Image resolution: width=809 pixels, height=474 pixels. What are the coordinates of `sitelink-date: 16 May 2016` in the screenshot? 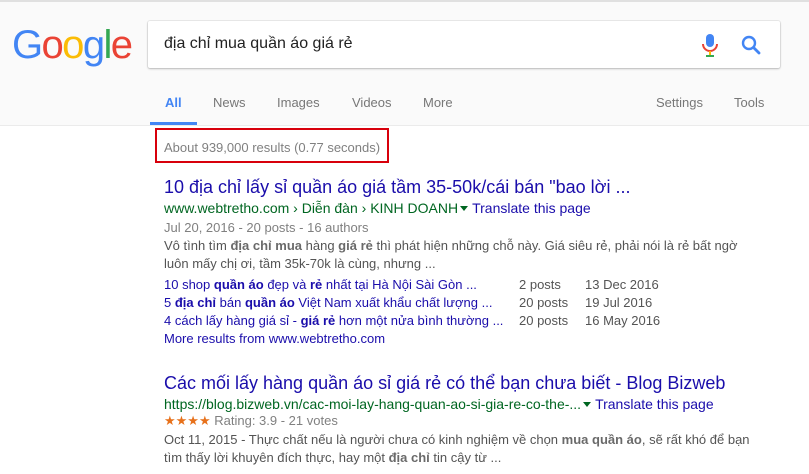 It's located at (623, 320).